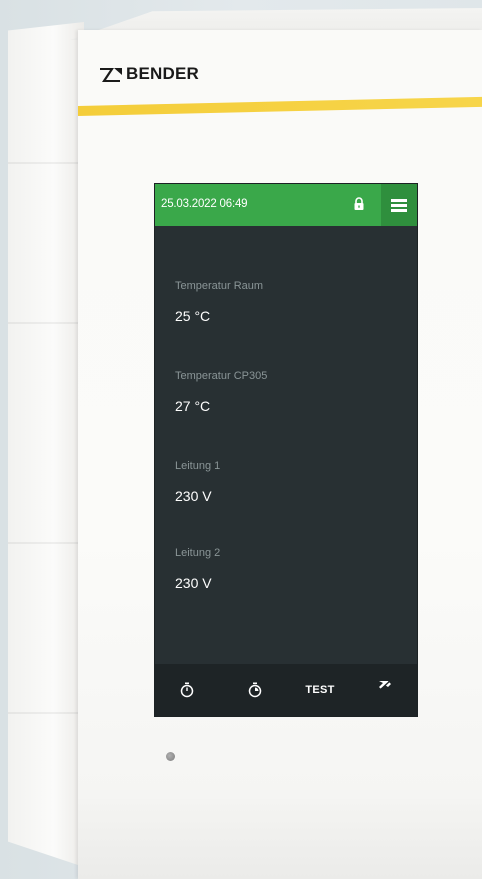  Describe the element at coordinates (286, 690) in the screenshot. I see `bottom-toolbar: TEST` at that location.